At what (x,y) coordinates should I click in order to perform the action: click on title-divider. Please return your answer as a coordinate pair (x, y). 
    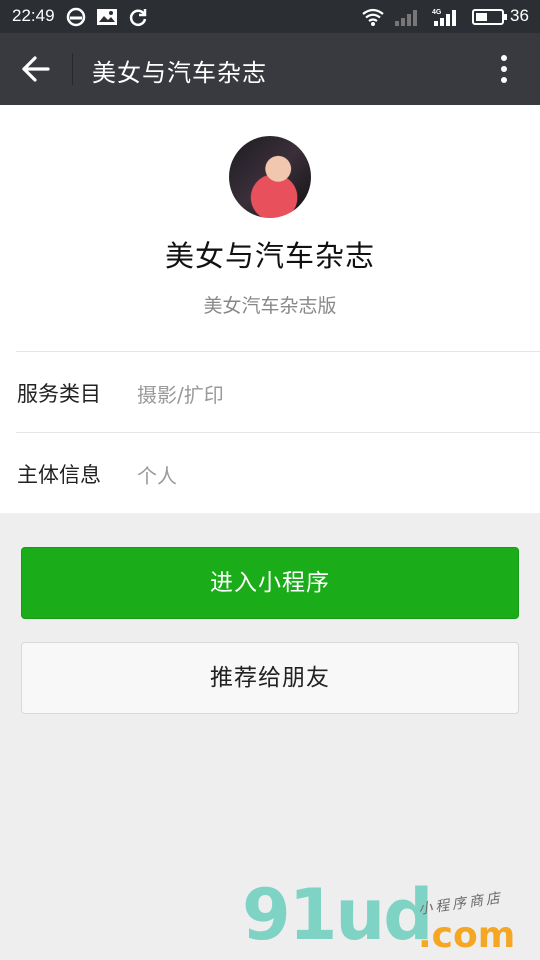
    Looking at the image, I should click on (72, 69).